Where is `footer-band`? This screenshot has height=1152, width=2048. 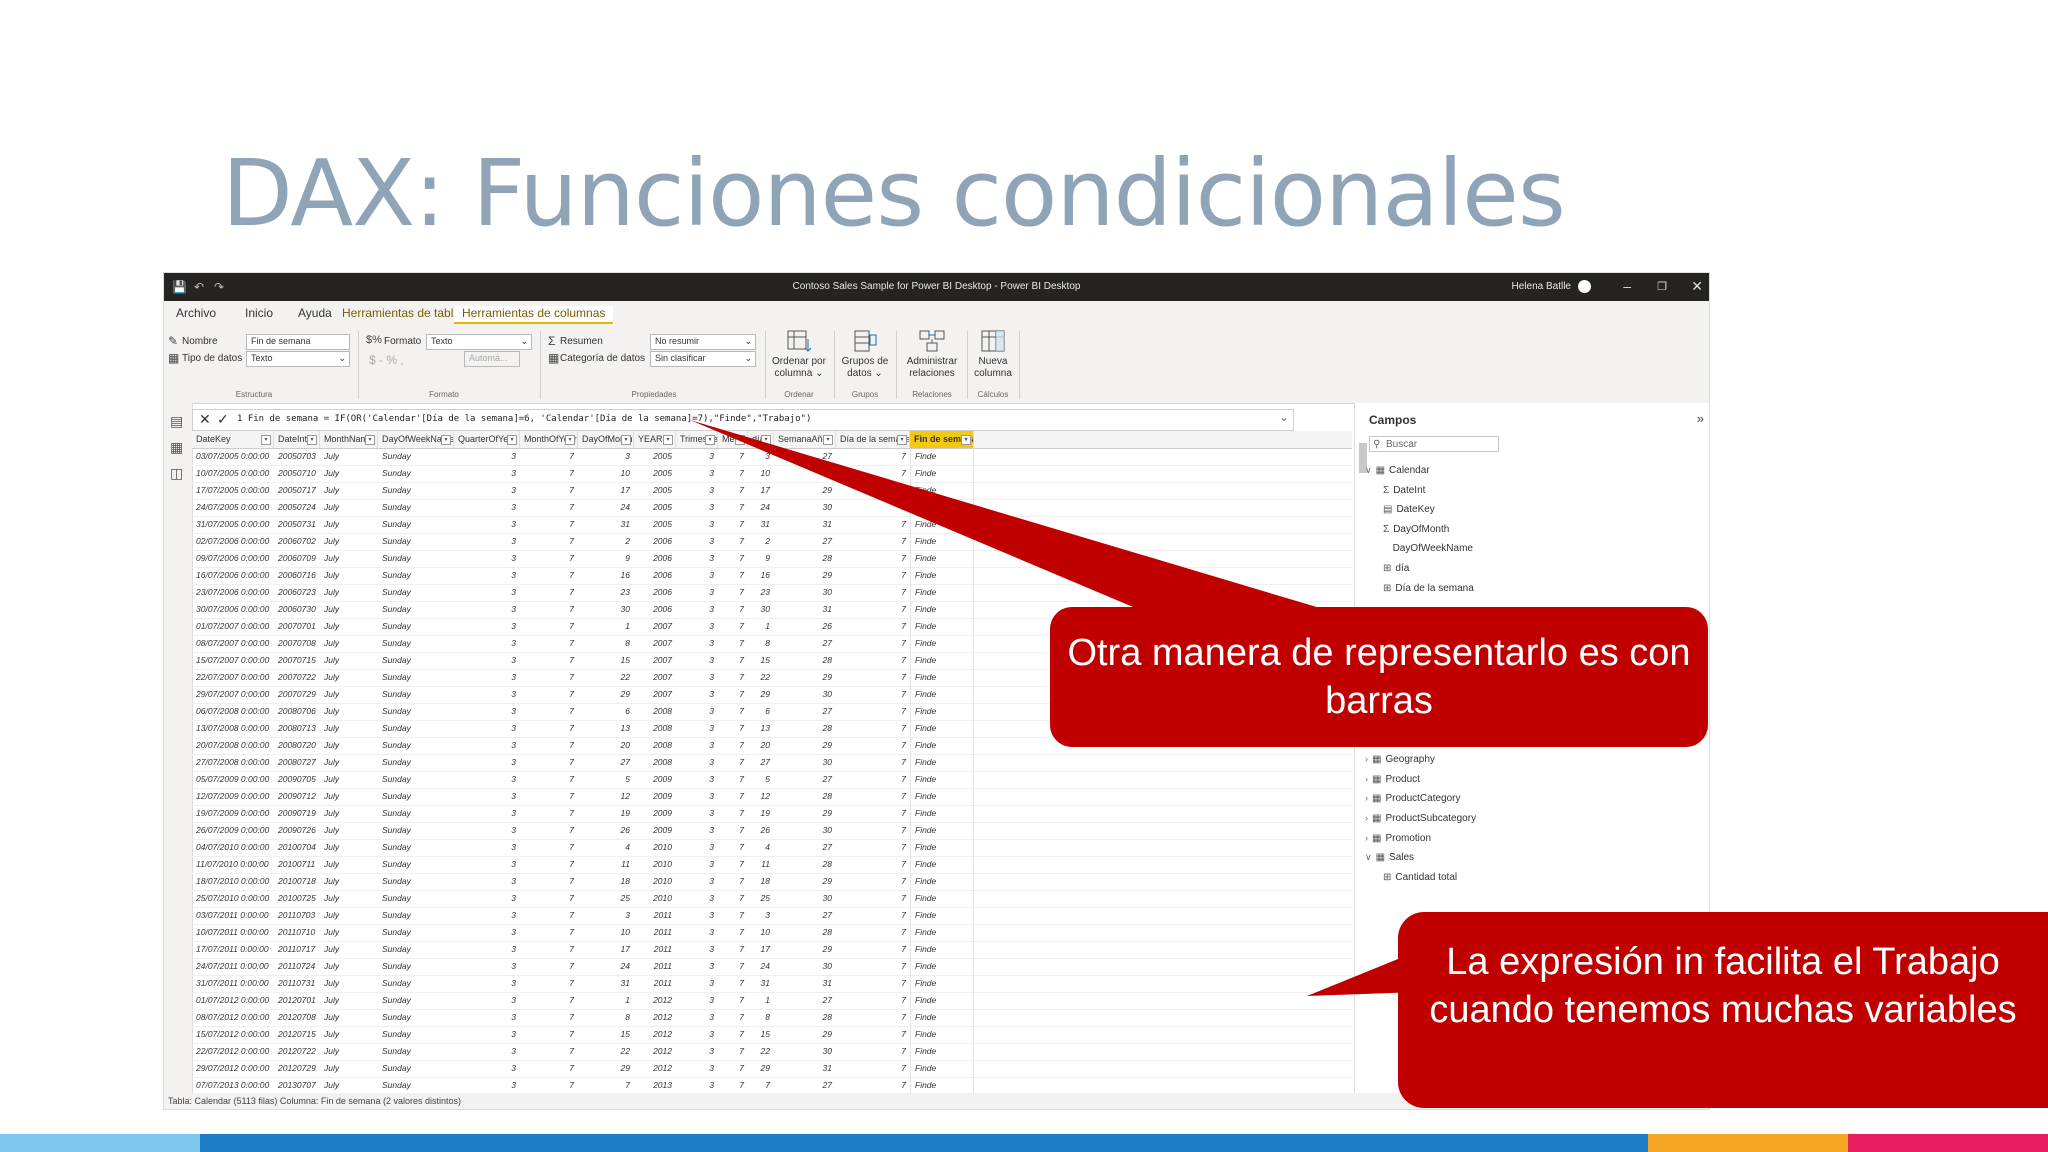 footer-band is located at coordinates (1024, 1143).